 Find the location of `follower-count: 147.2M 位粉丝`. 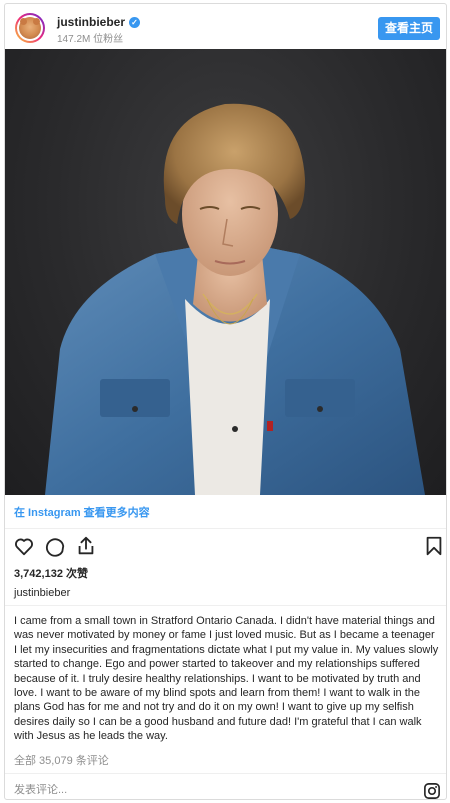

follower-count: 147.2M 位粉丝 is located at coordinates (90, 39).